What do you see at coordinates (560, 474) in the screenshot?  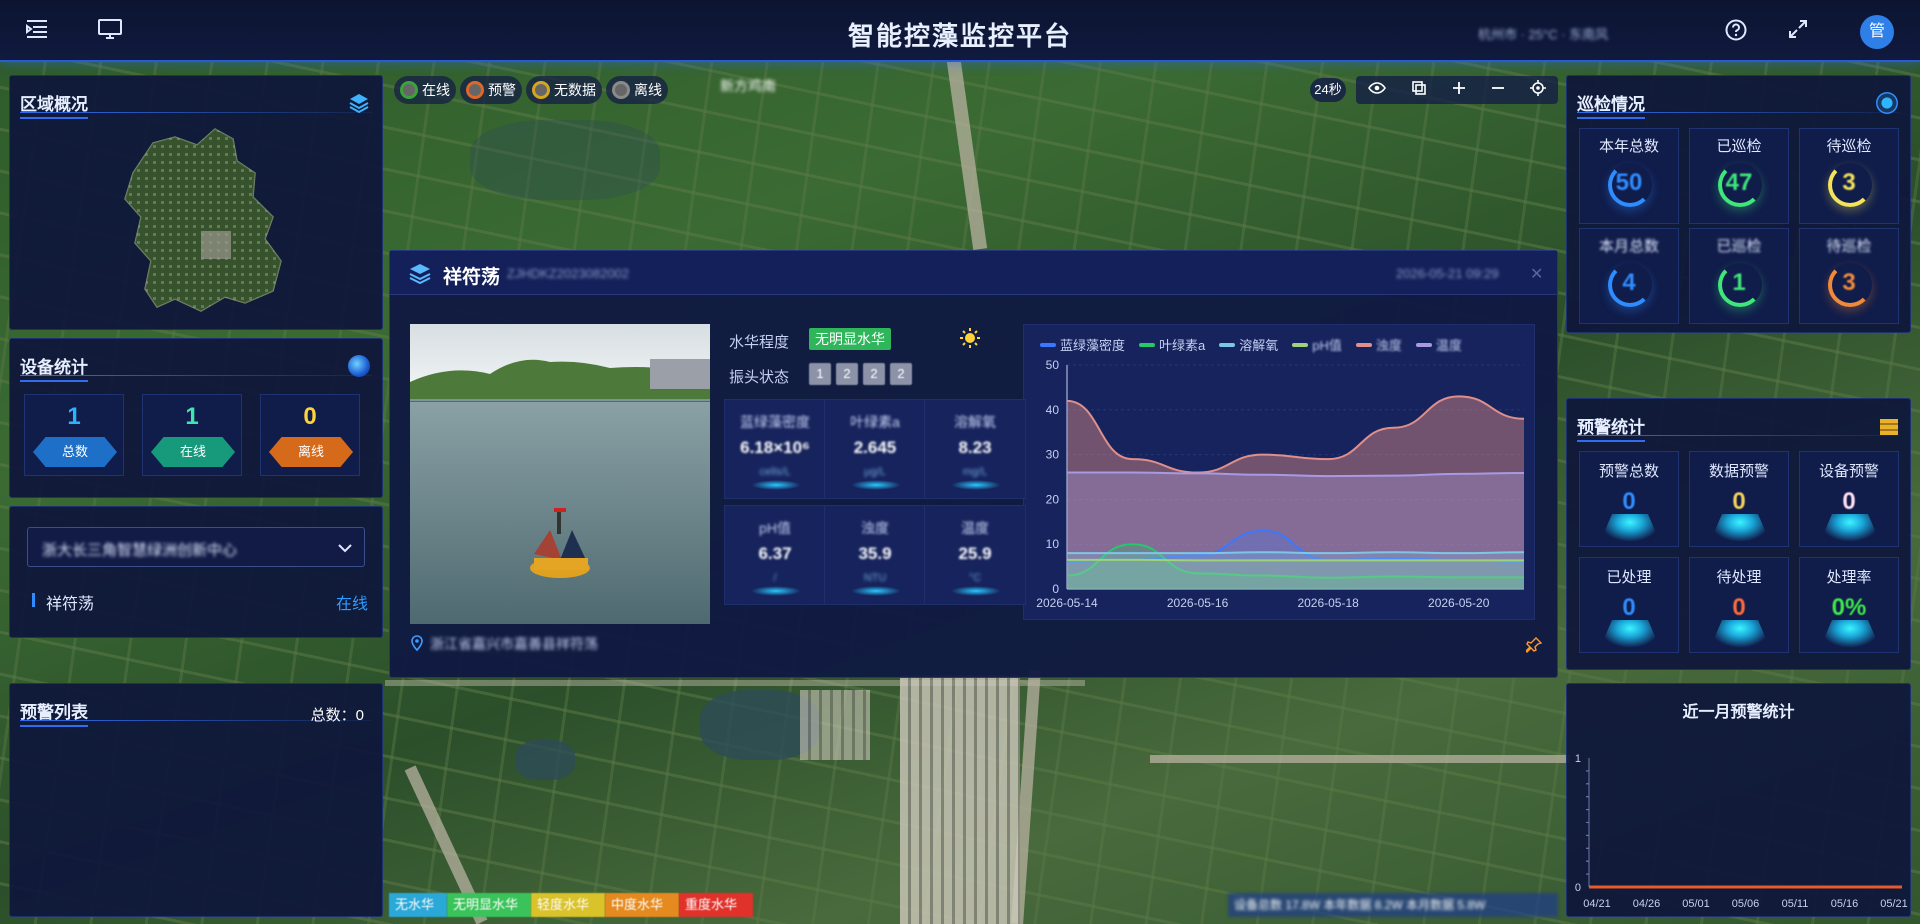 I see `station-photo` at bounding box center [560, 474].